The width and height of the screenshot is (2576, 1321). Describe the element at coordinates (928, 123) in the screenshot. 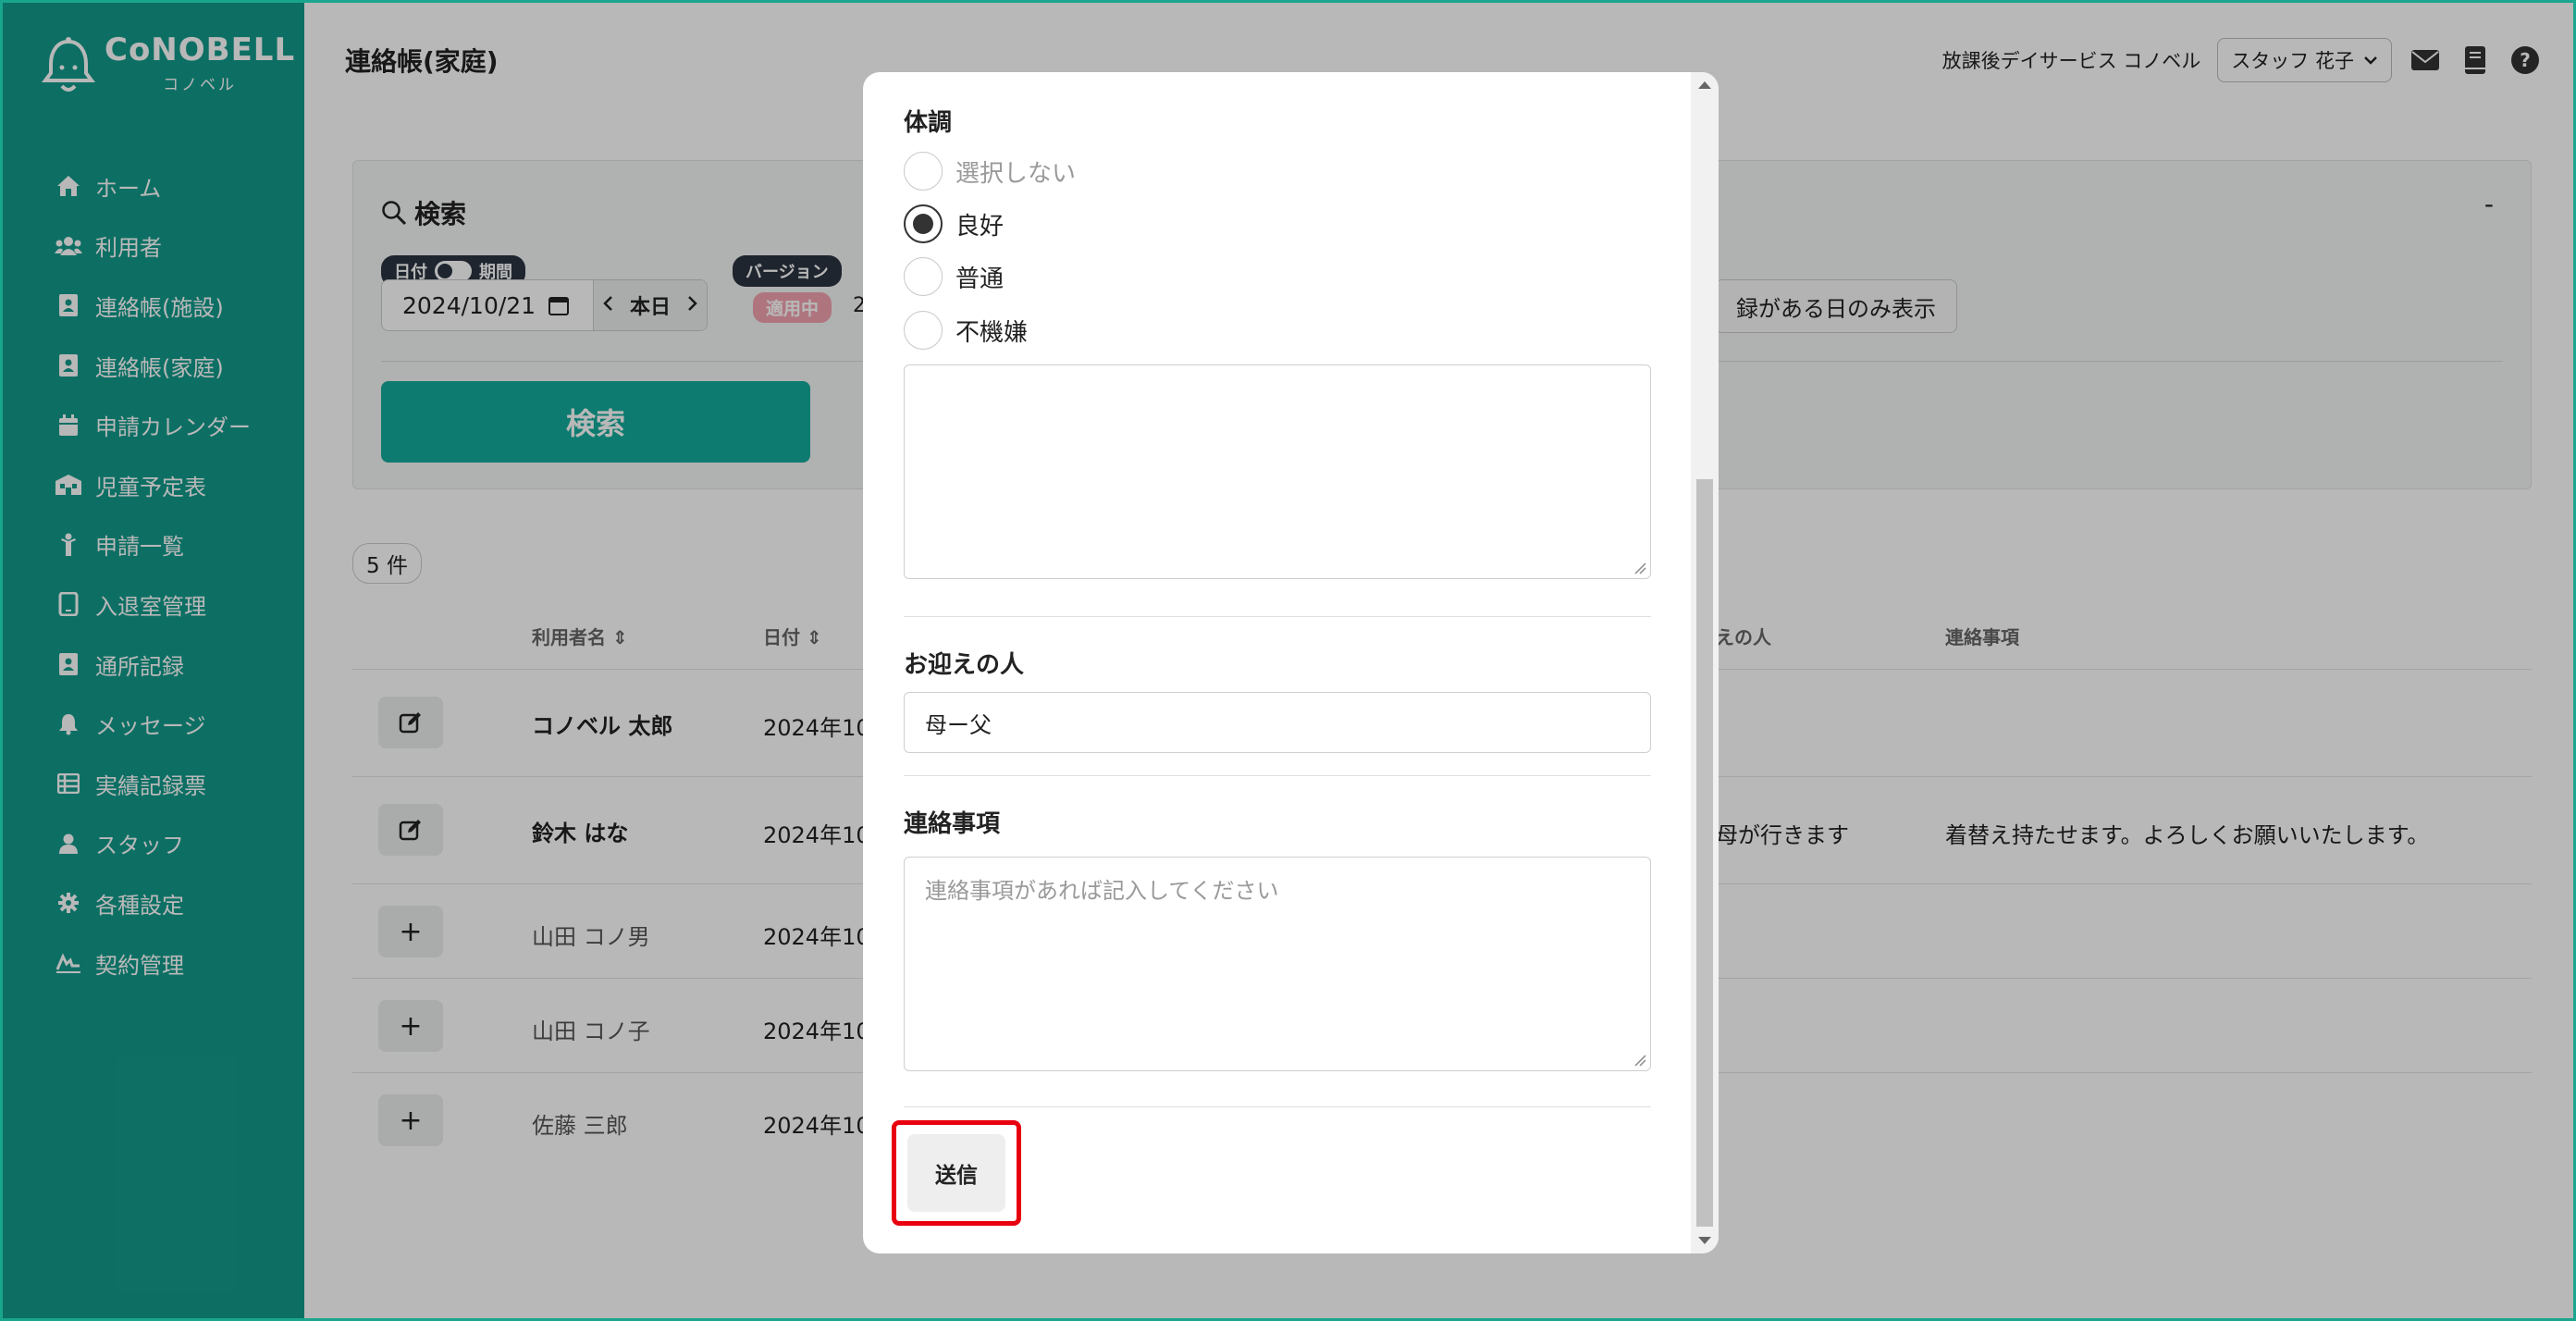

I see `condition-label: 体調` at that location.